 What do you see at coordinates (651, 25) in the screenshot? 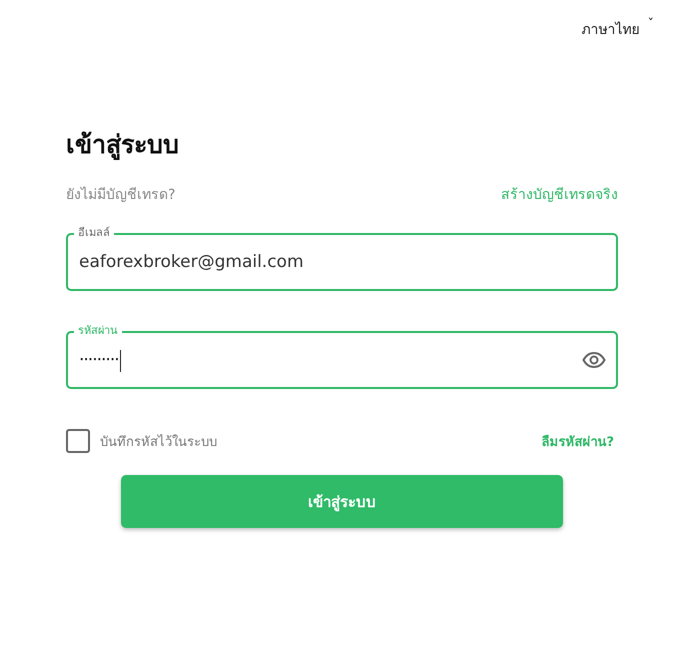
I see `caret-icon: ˇ` at bounding box center [651, 25].